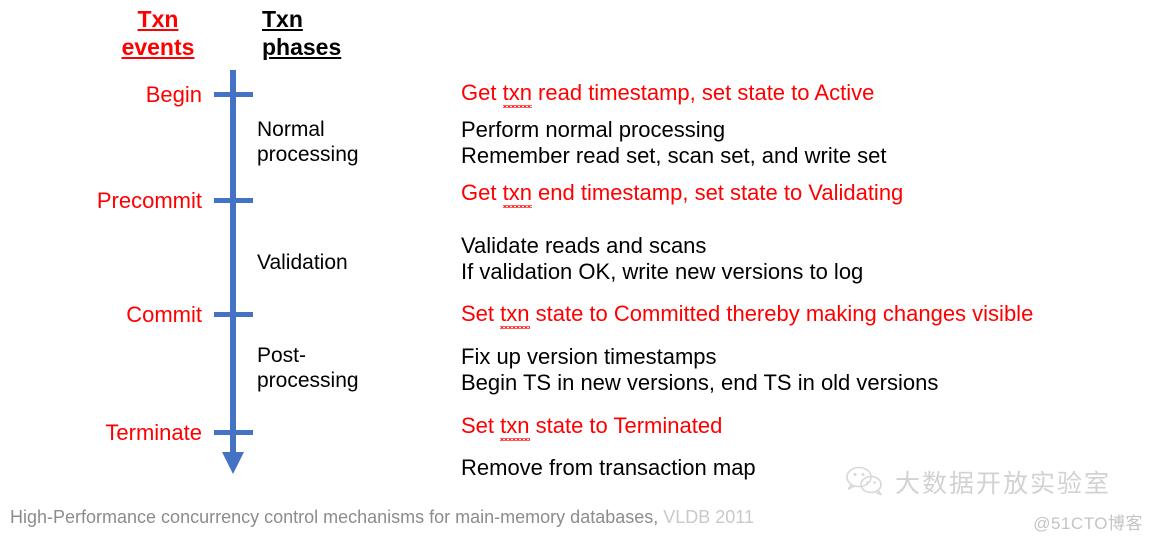  I want to click on phase-label-validation: Validation, so click(332, 262).